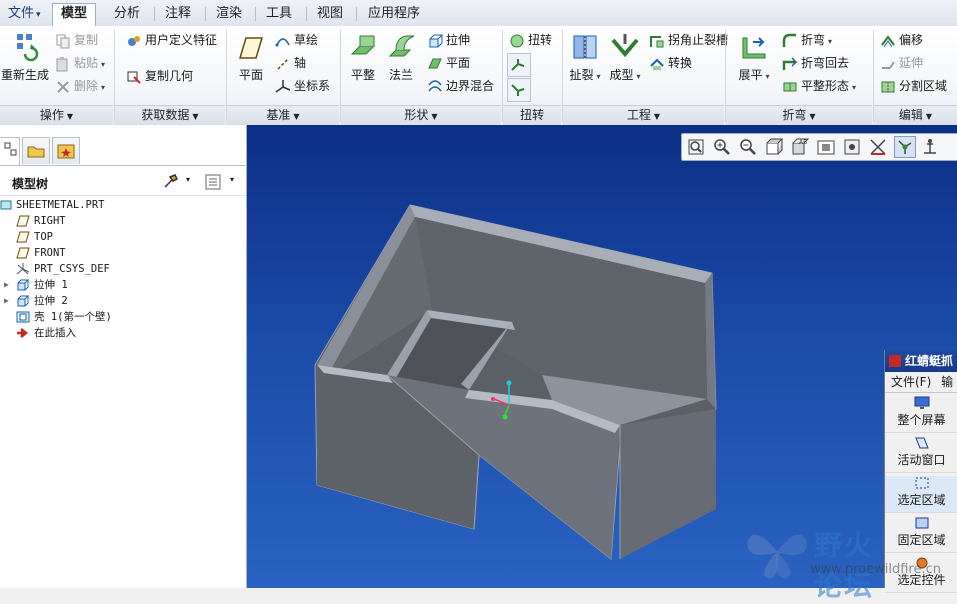 This screenshot has width=957, height=604. Describe the element at coordinates (80, 63) in the screenshot. I see `paste-button: 粘贴 ▾` at that location.